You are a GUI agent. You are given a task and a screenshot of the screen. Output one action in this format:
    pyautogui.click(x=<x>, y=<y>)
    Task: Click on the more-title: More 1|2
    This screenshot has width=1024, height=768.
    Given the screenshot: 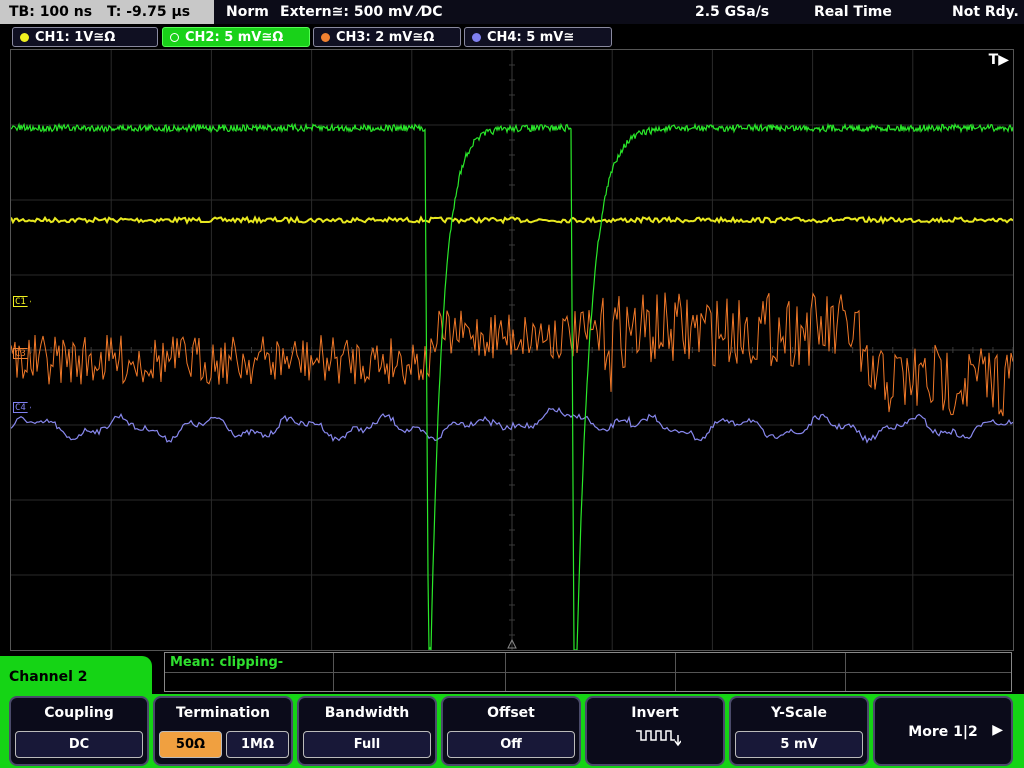 What is the action you would take?
    pyautogui.click(x=943, y=732)
    